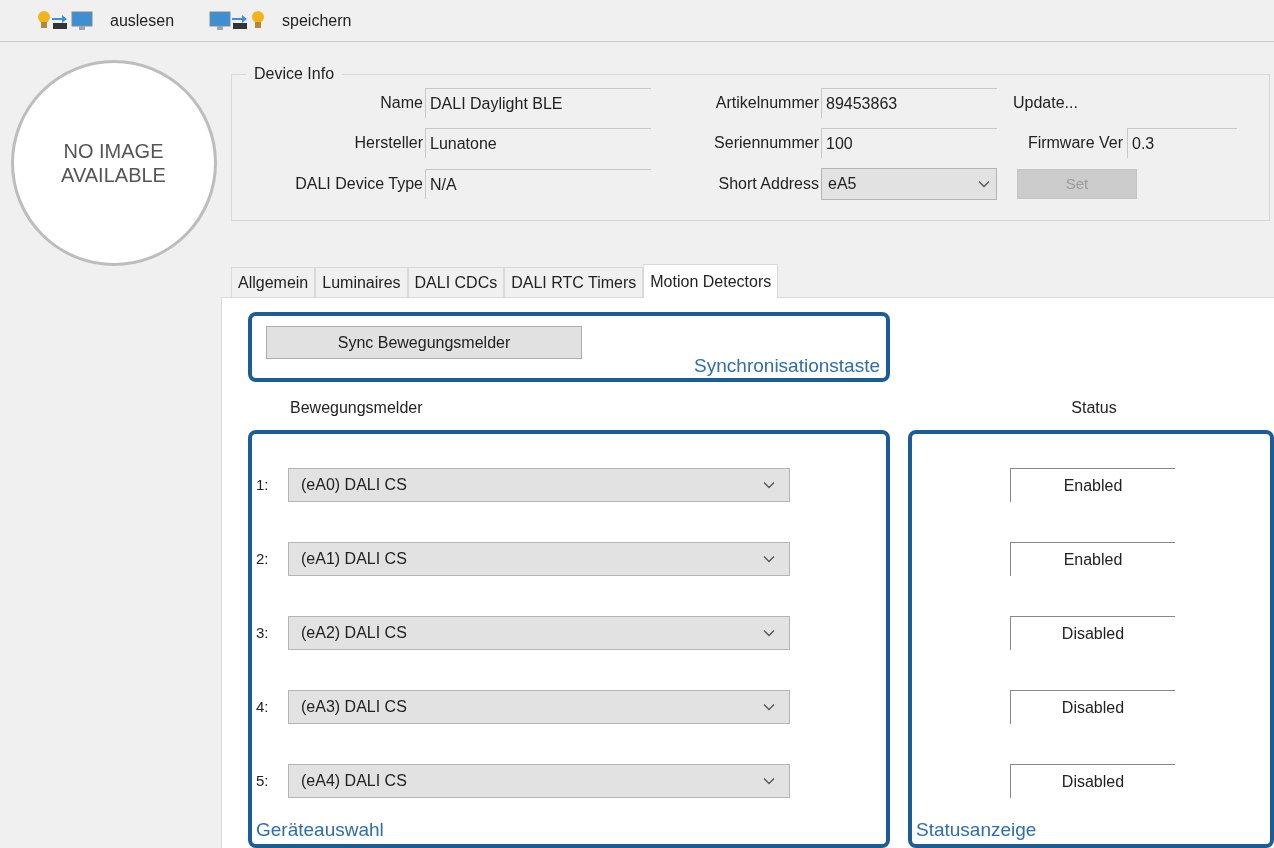 This screenshot has width=1274, height=848. What do you see at coordinates (574, 282) in the screenshot?
I see `tab: DALI RTC Timers` at bounding box center [574, 282].